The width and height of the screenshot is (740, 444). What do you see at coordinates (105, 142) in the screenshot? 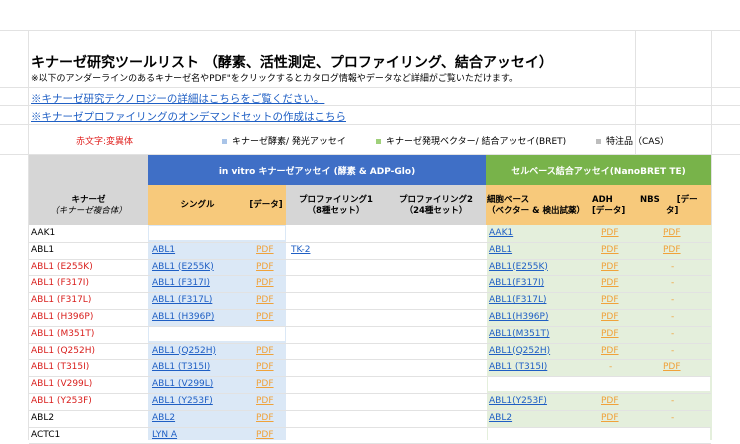
I see `legend-mutant-note: 赤文字:変異体` at bounding box center [105, 142].